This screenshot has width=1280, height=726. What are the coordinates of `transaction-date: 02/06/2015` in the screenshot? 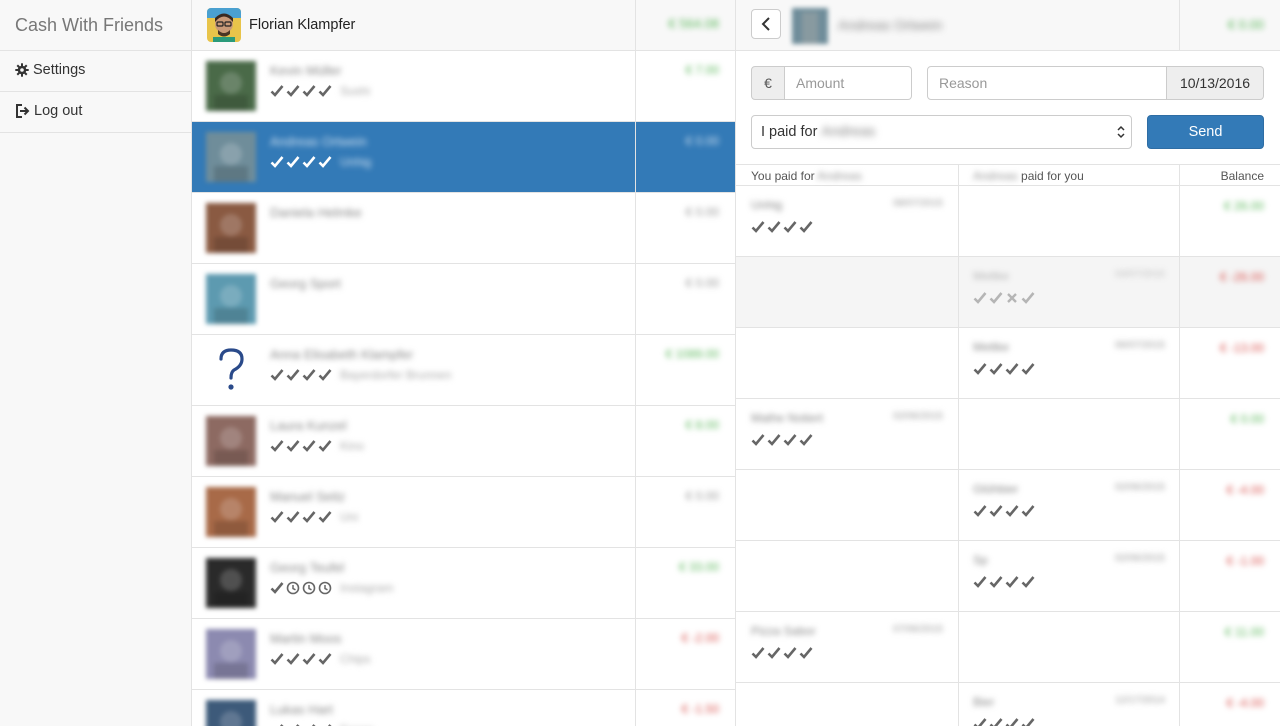 It's located at (917, 416).